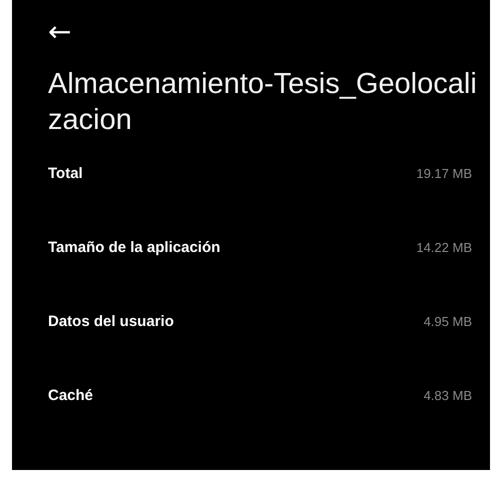  I want to click on storage-value: 14.22 MB, so click(444, 247).